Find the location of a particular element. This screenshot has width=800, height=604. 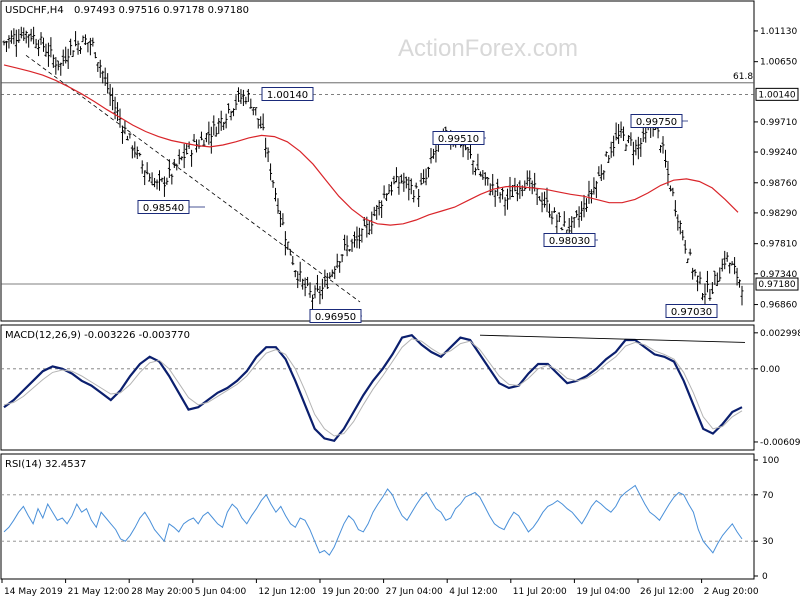

rsi-line is located at coordinates (373, 520).